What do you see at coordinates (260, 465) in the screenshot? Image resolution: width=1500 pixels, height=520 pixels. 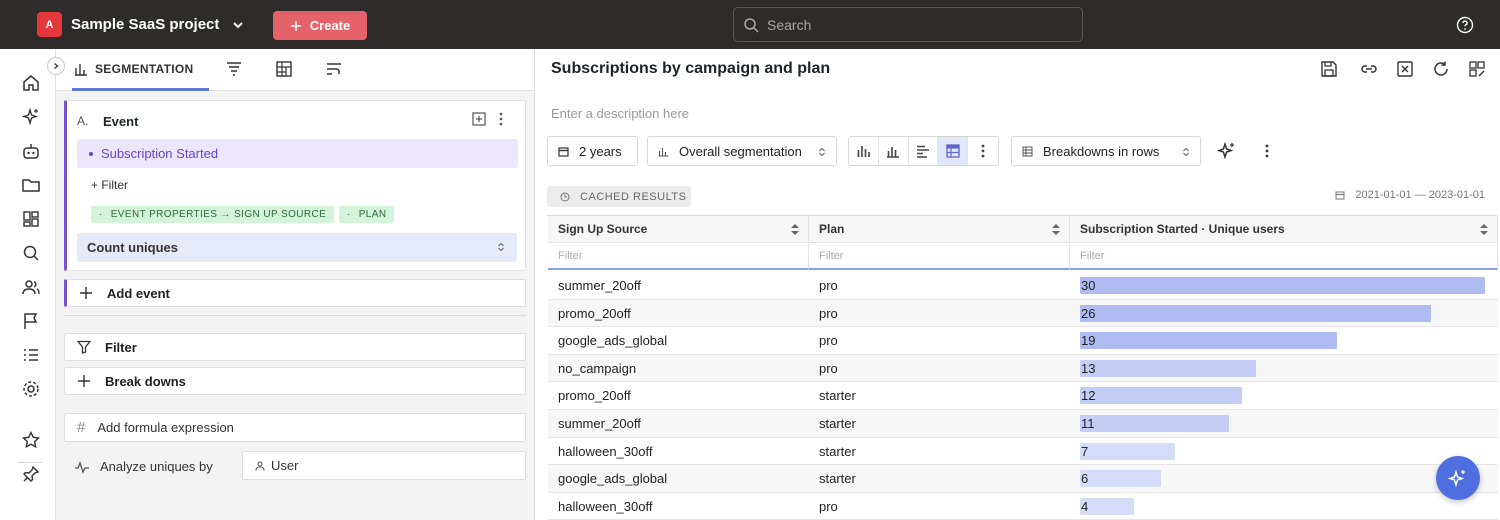 I see `user-icon` at bounding box center [260, 465].